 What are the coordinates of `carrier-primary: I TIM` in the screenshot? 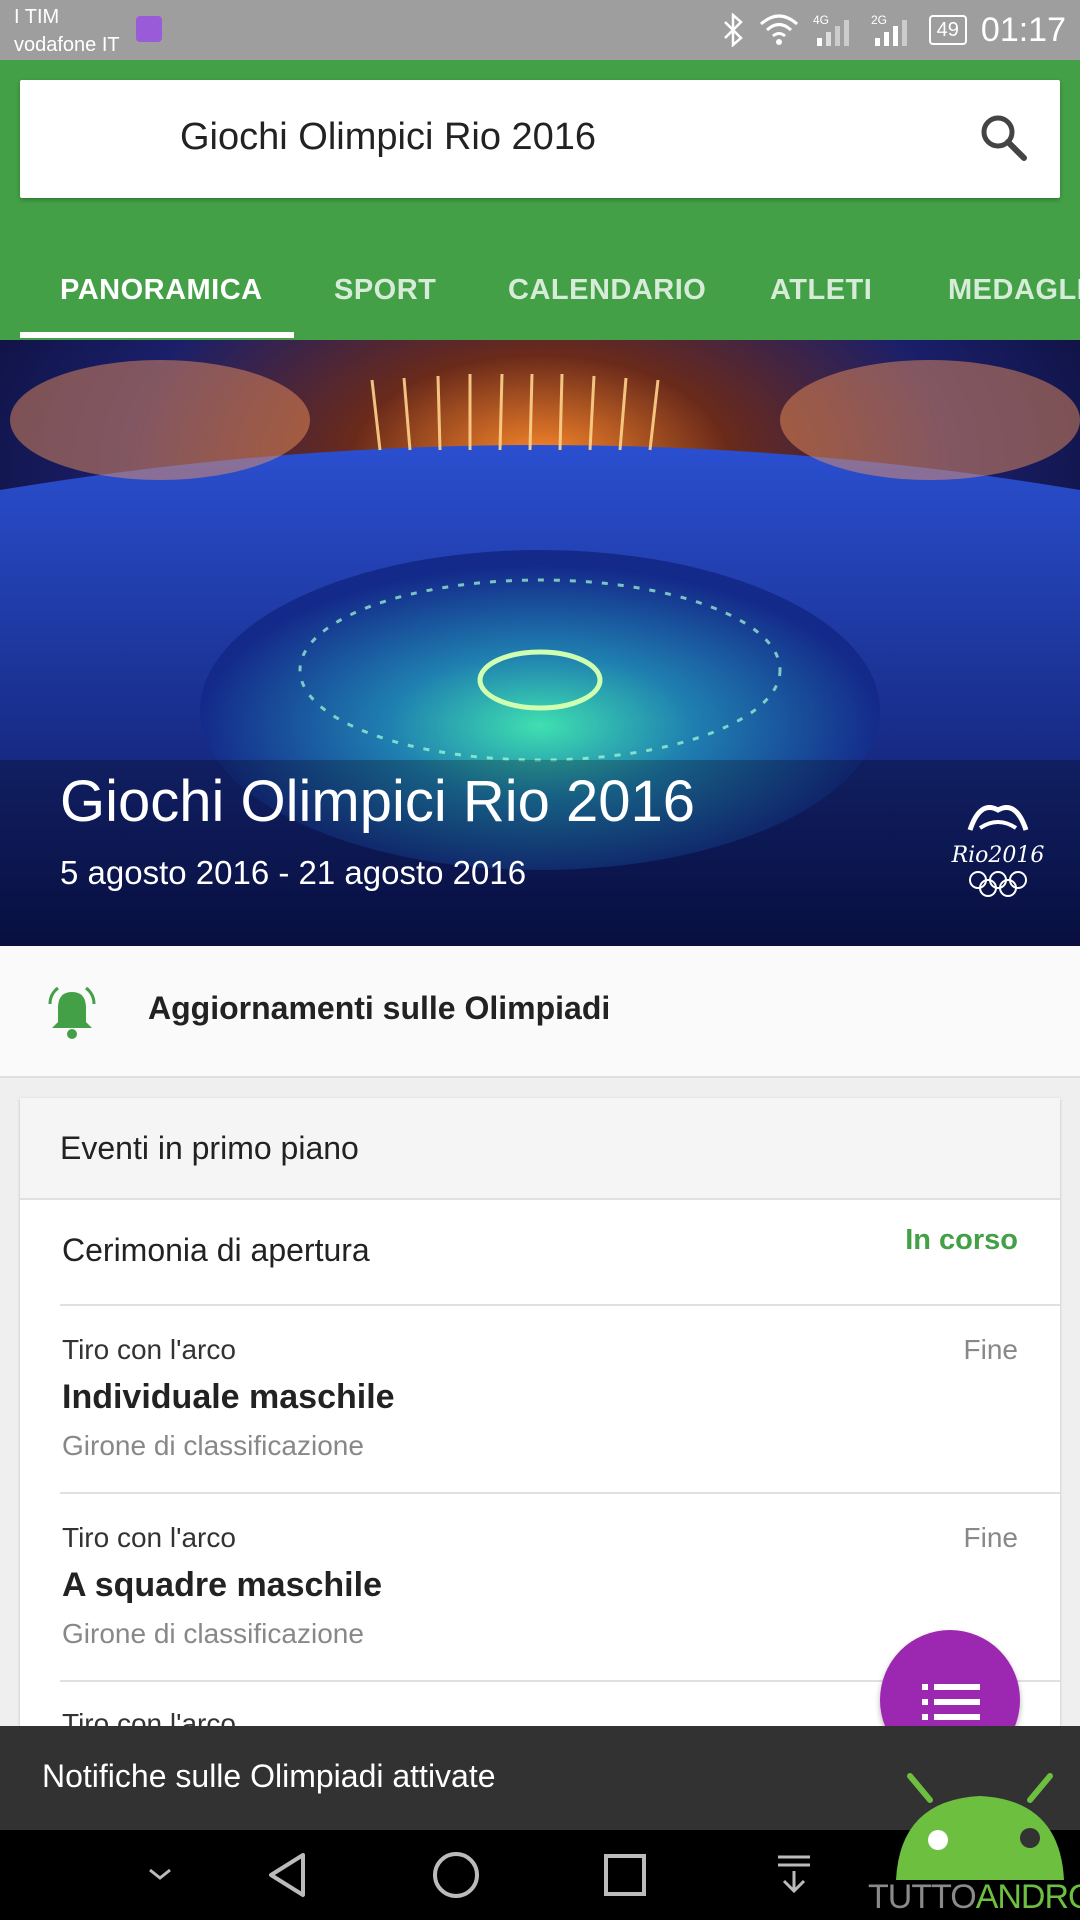 It's located at (37, 17).